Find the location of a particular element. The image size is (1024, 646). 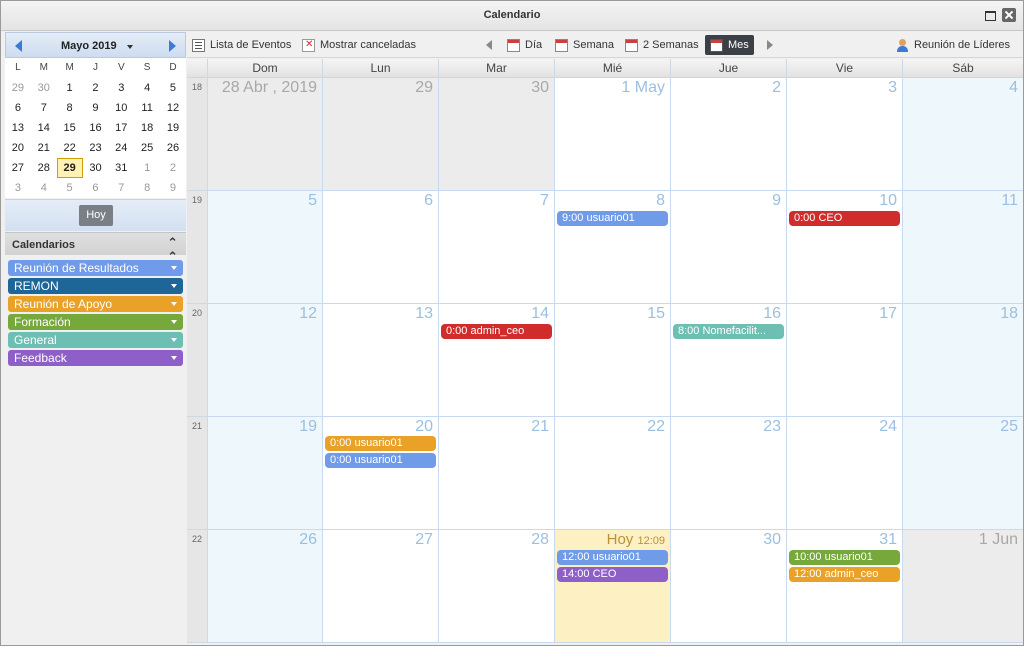

mini-day: 18 is located at coordinates (147, 128).